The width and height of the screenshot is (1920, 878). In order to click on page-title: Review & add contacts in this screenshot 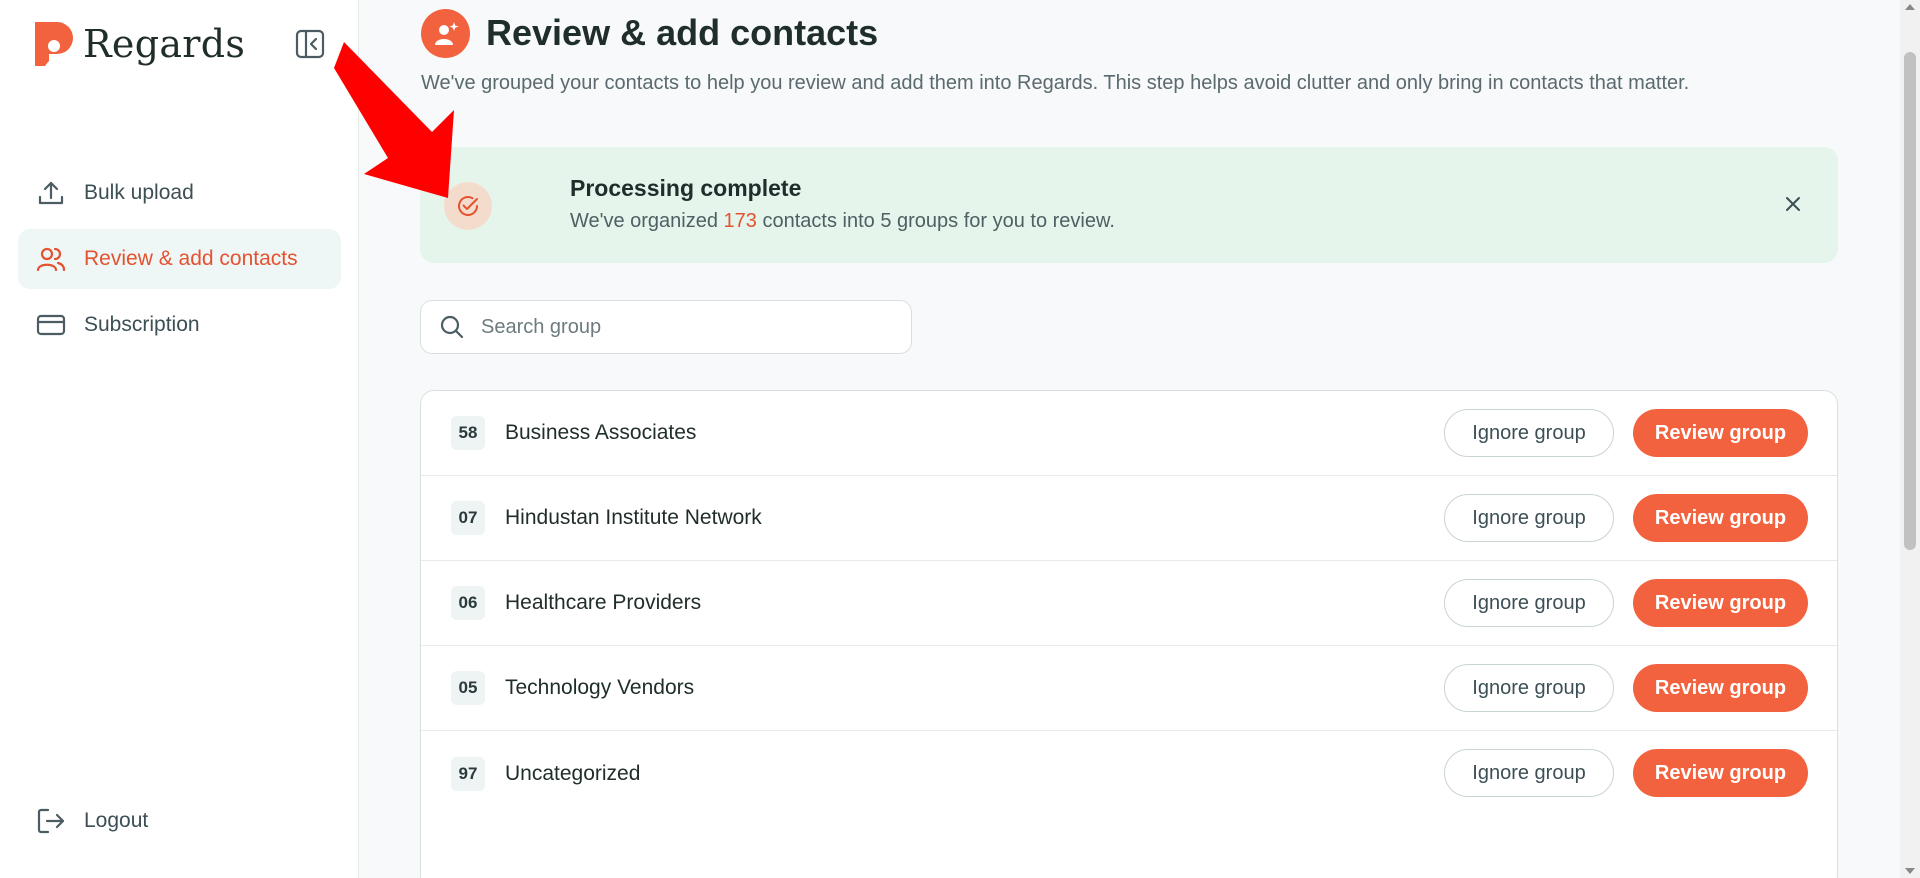, I will do `click(682, 32)`.